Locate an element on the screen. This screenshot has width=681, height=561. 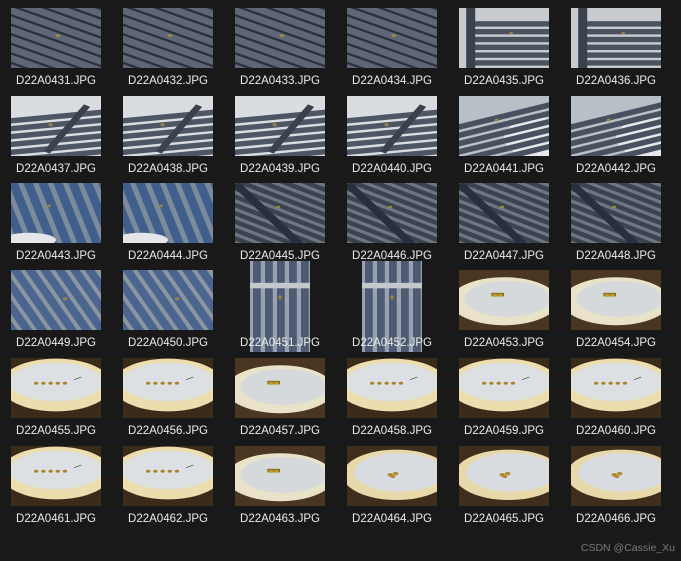
watermark: CSDN @Cassie_Xu is located at coordinates (627, 548).